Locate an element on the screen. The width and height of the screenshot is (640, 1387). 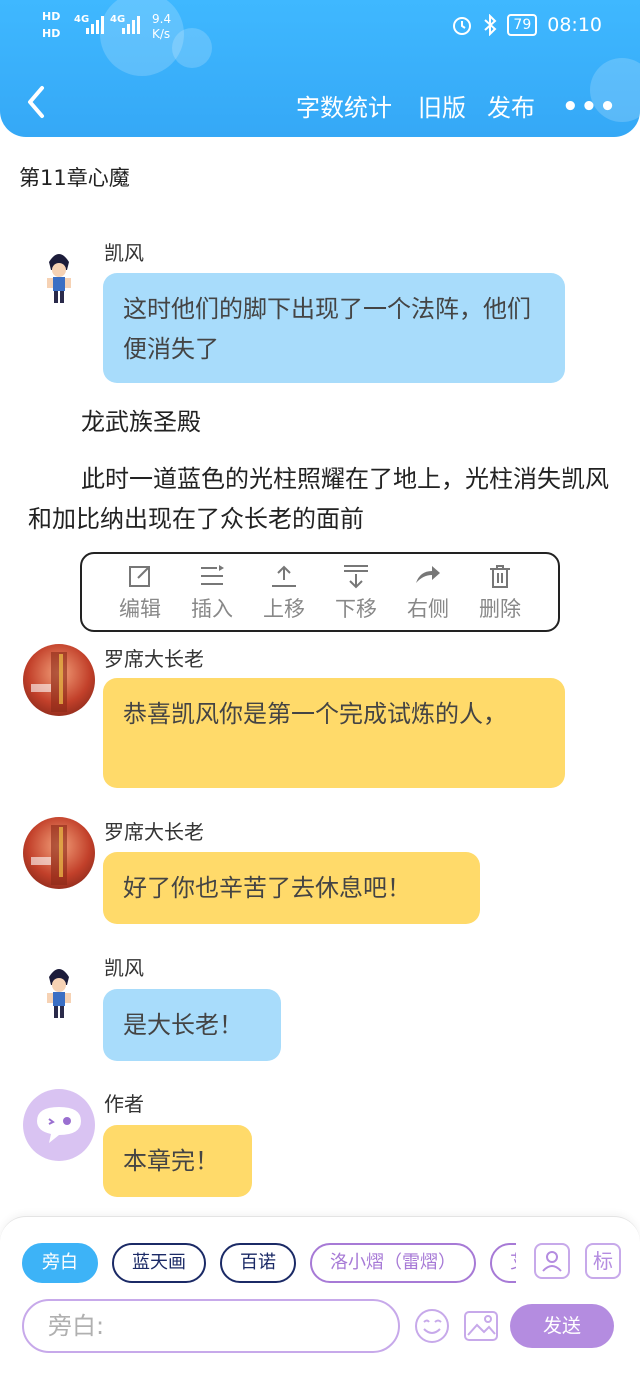
old-version-button: 旧版 is located at coordinates (442, 105).